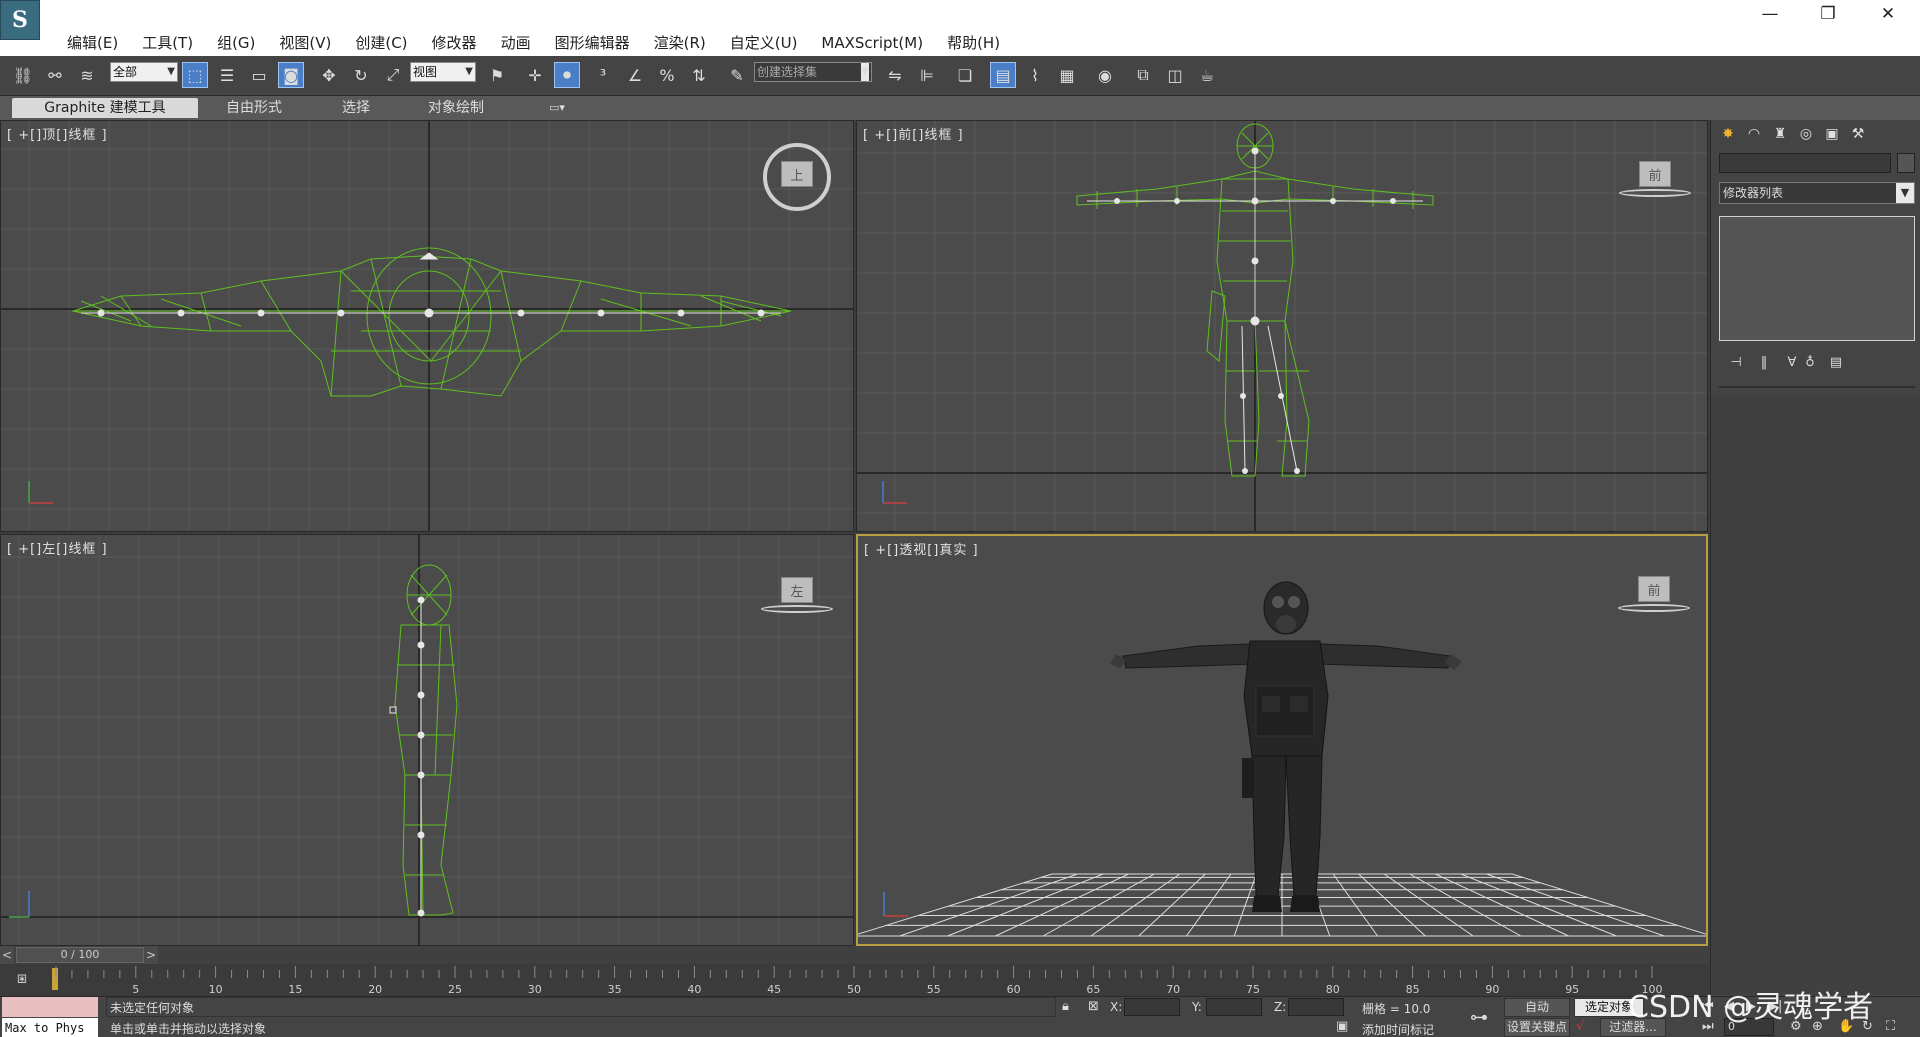 Image resolution: width=1920 pixels, height=1037 pixels. I want to click on time-slider-next-icon: >, so click(151, 955).